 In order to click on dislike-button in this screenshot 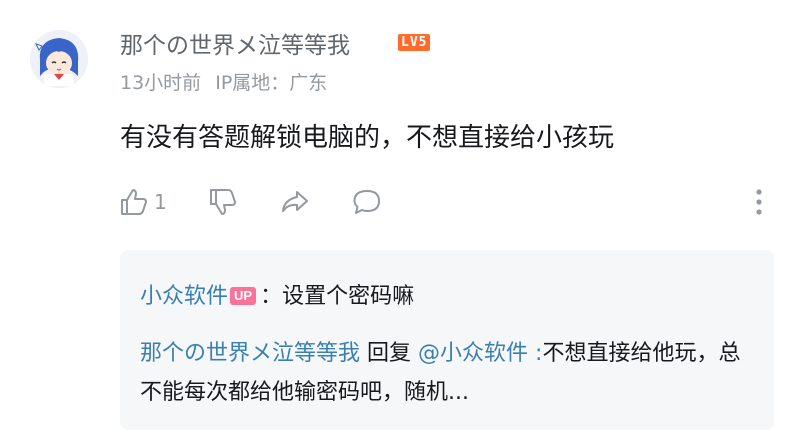, I will do `click(223, 202)`.